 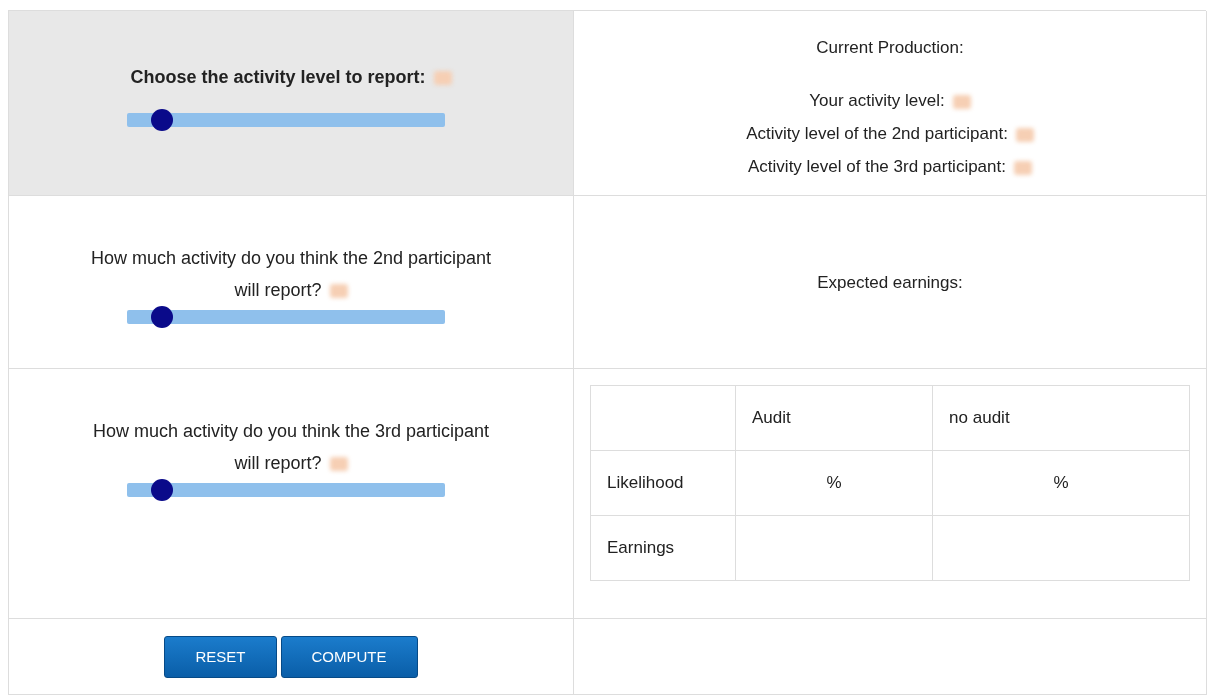 I want to click on info-line: Activity level of the 3rd participant:, so click(x=890, y=166).